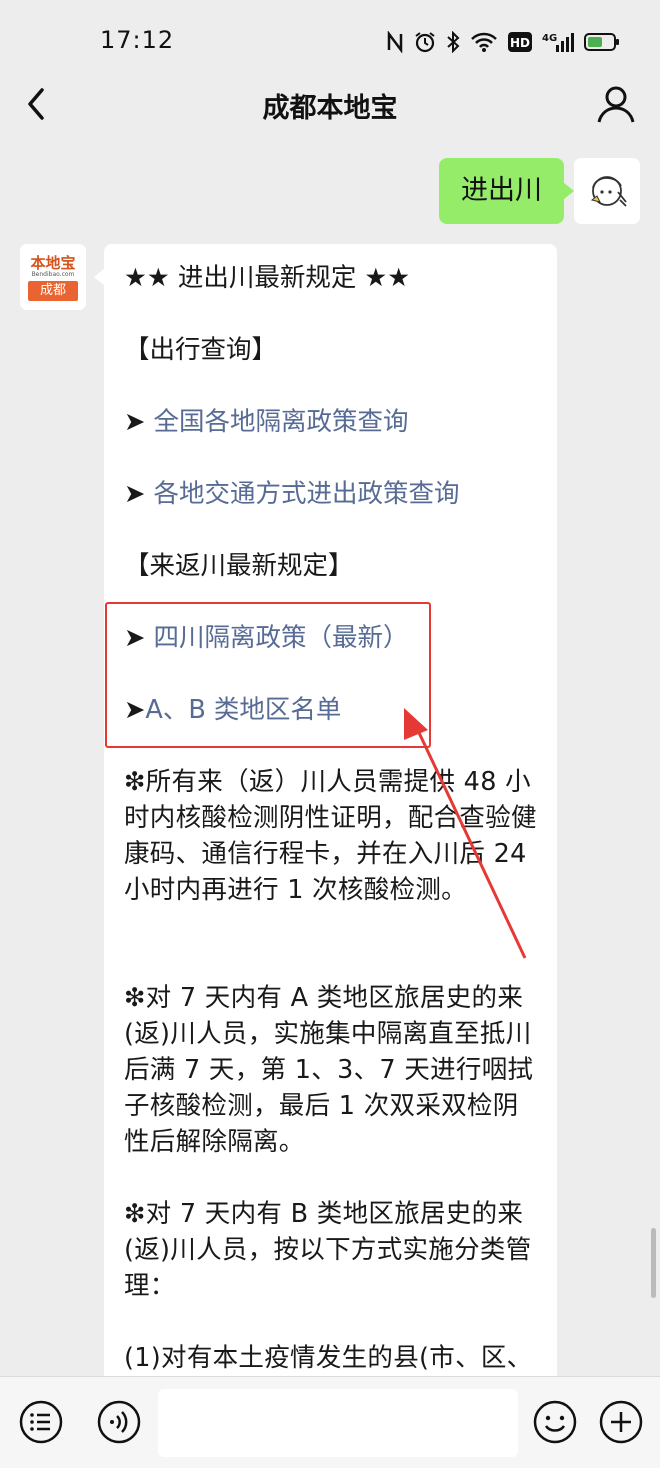  What do you see at coordinates (506, 191) in the screenshot?
I see `sent-message-bubble: 进出川` at bounding box center [506, 191].